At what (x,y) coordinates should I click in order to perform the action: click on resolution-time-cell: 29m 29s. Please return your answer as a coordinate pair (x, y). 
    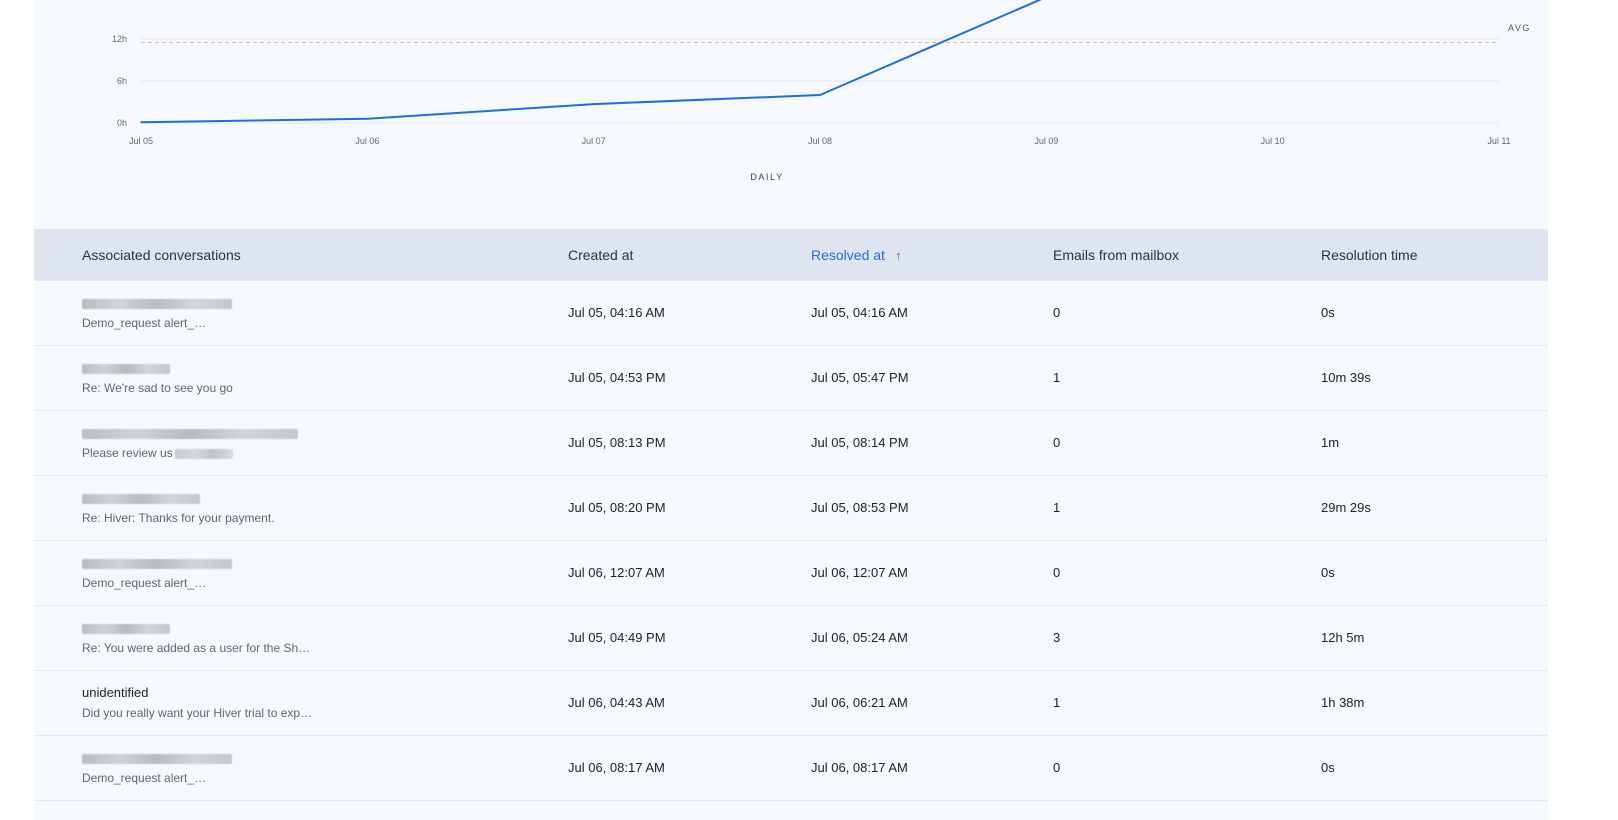
    Looking at the image, I should click on (1346, 507).